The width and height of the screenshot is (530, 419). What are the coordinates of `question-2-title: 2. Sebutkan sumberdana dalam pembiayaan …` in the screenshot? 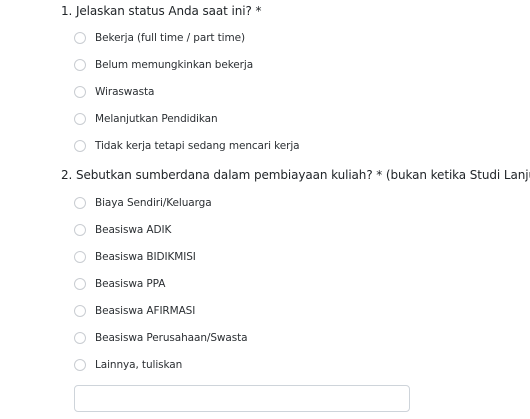 It's located at (295, 175).